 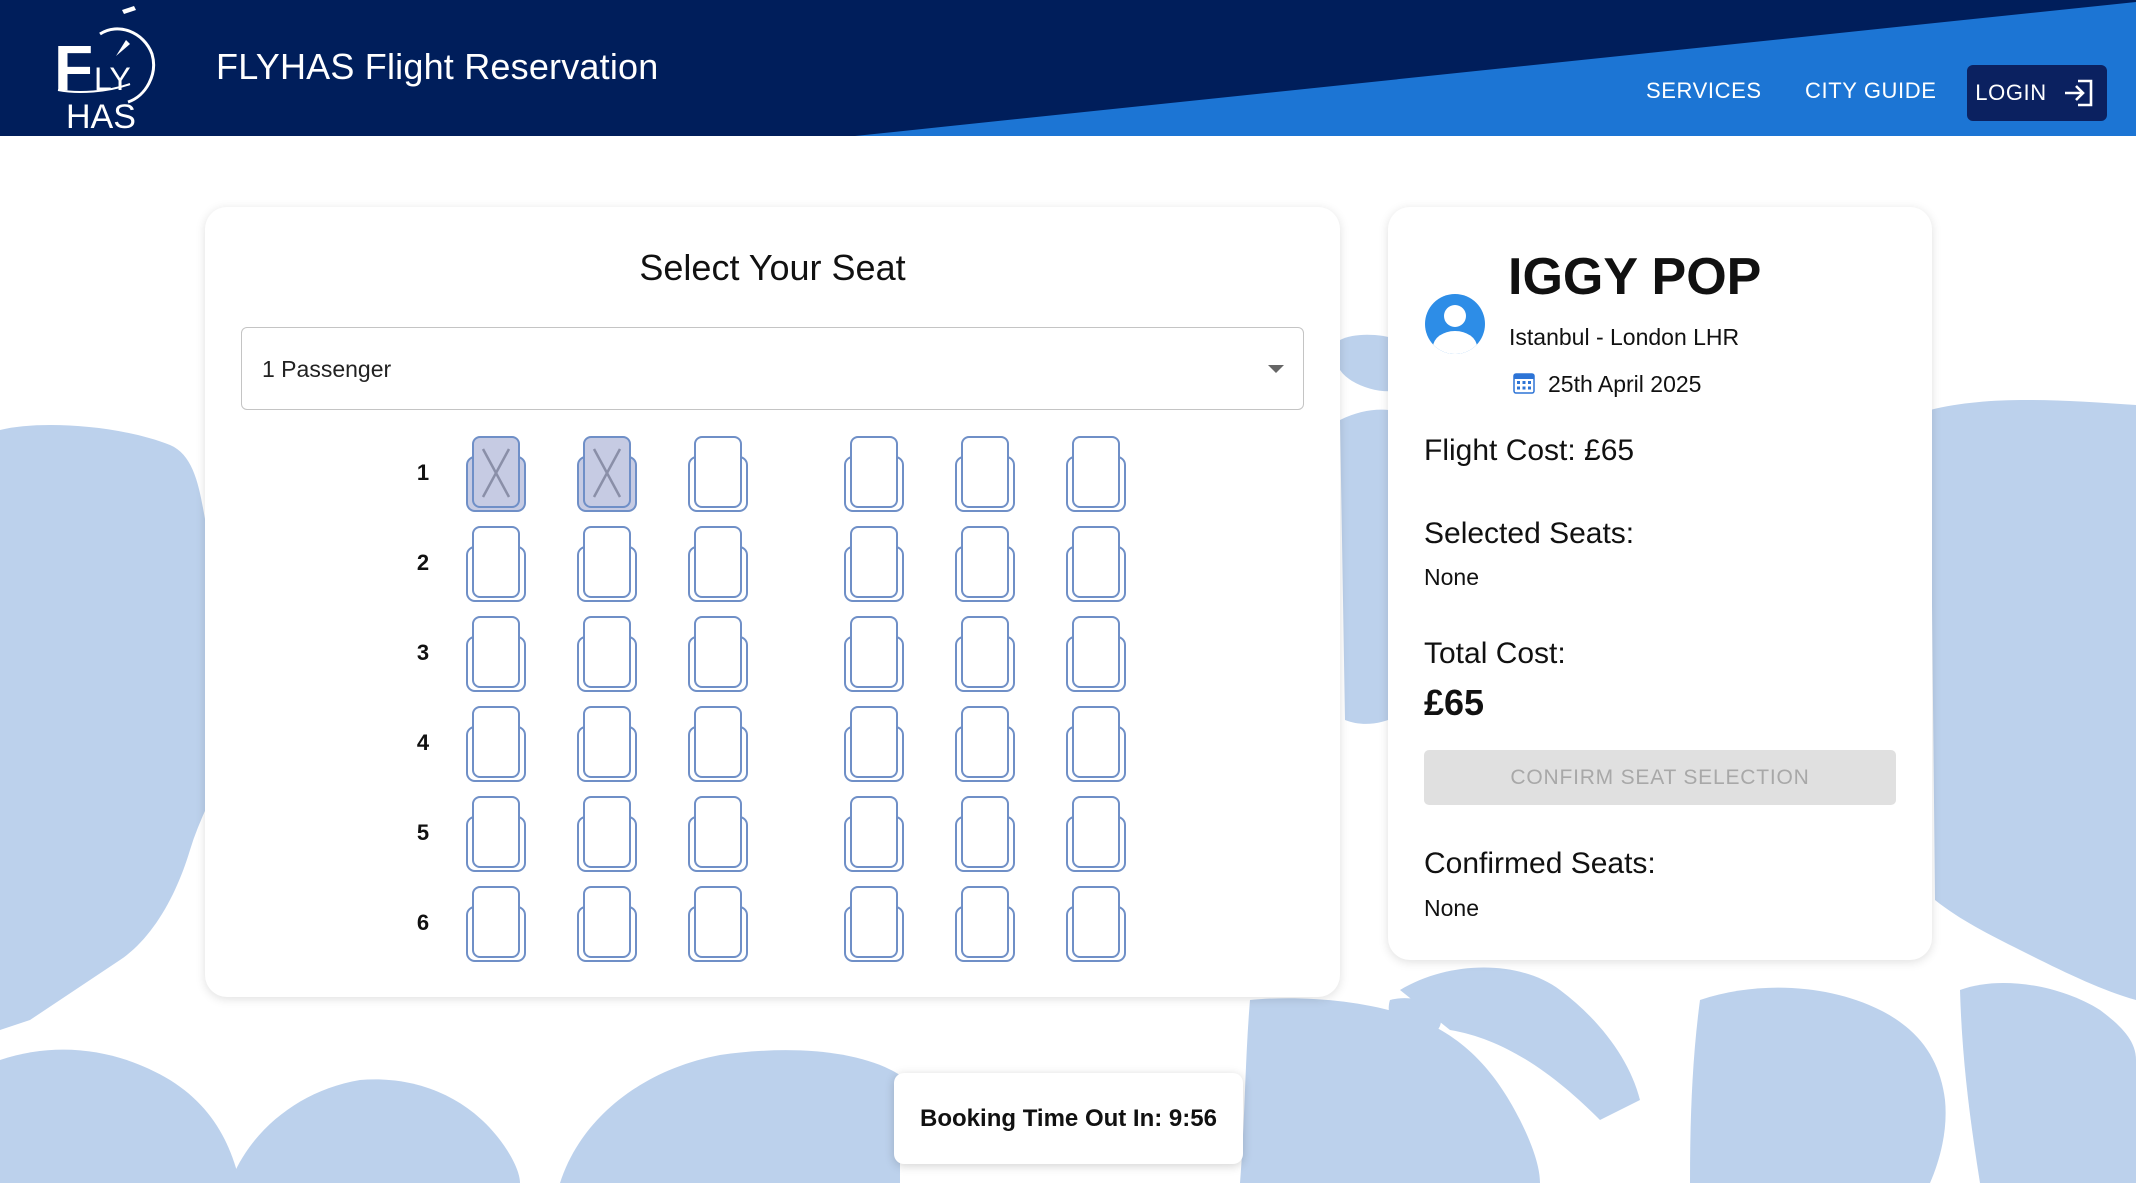 I want to click on login-label: LOGIN, so click(x=2011, y=92).